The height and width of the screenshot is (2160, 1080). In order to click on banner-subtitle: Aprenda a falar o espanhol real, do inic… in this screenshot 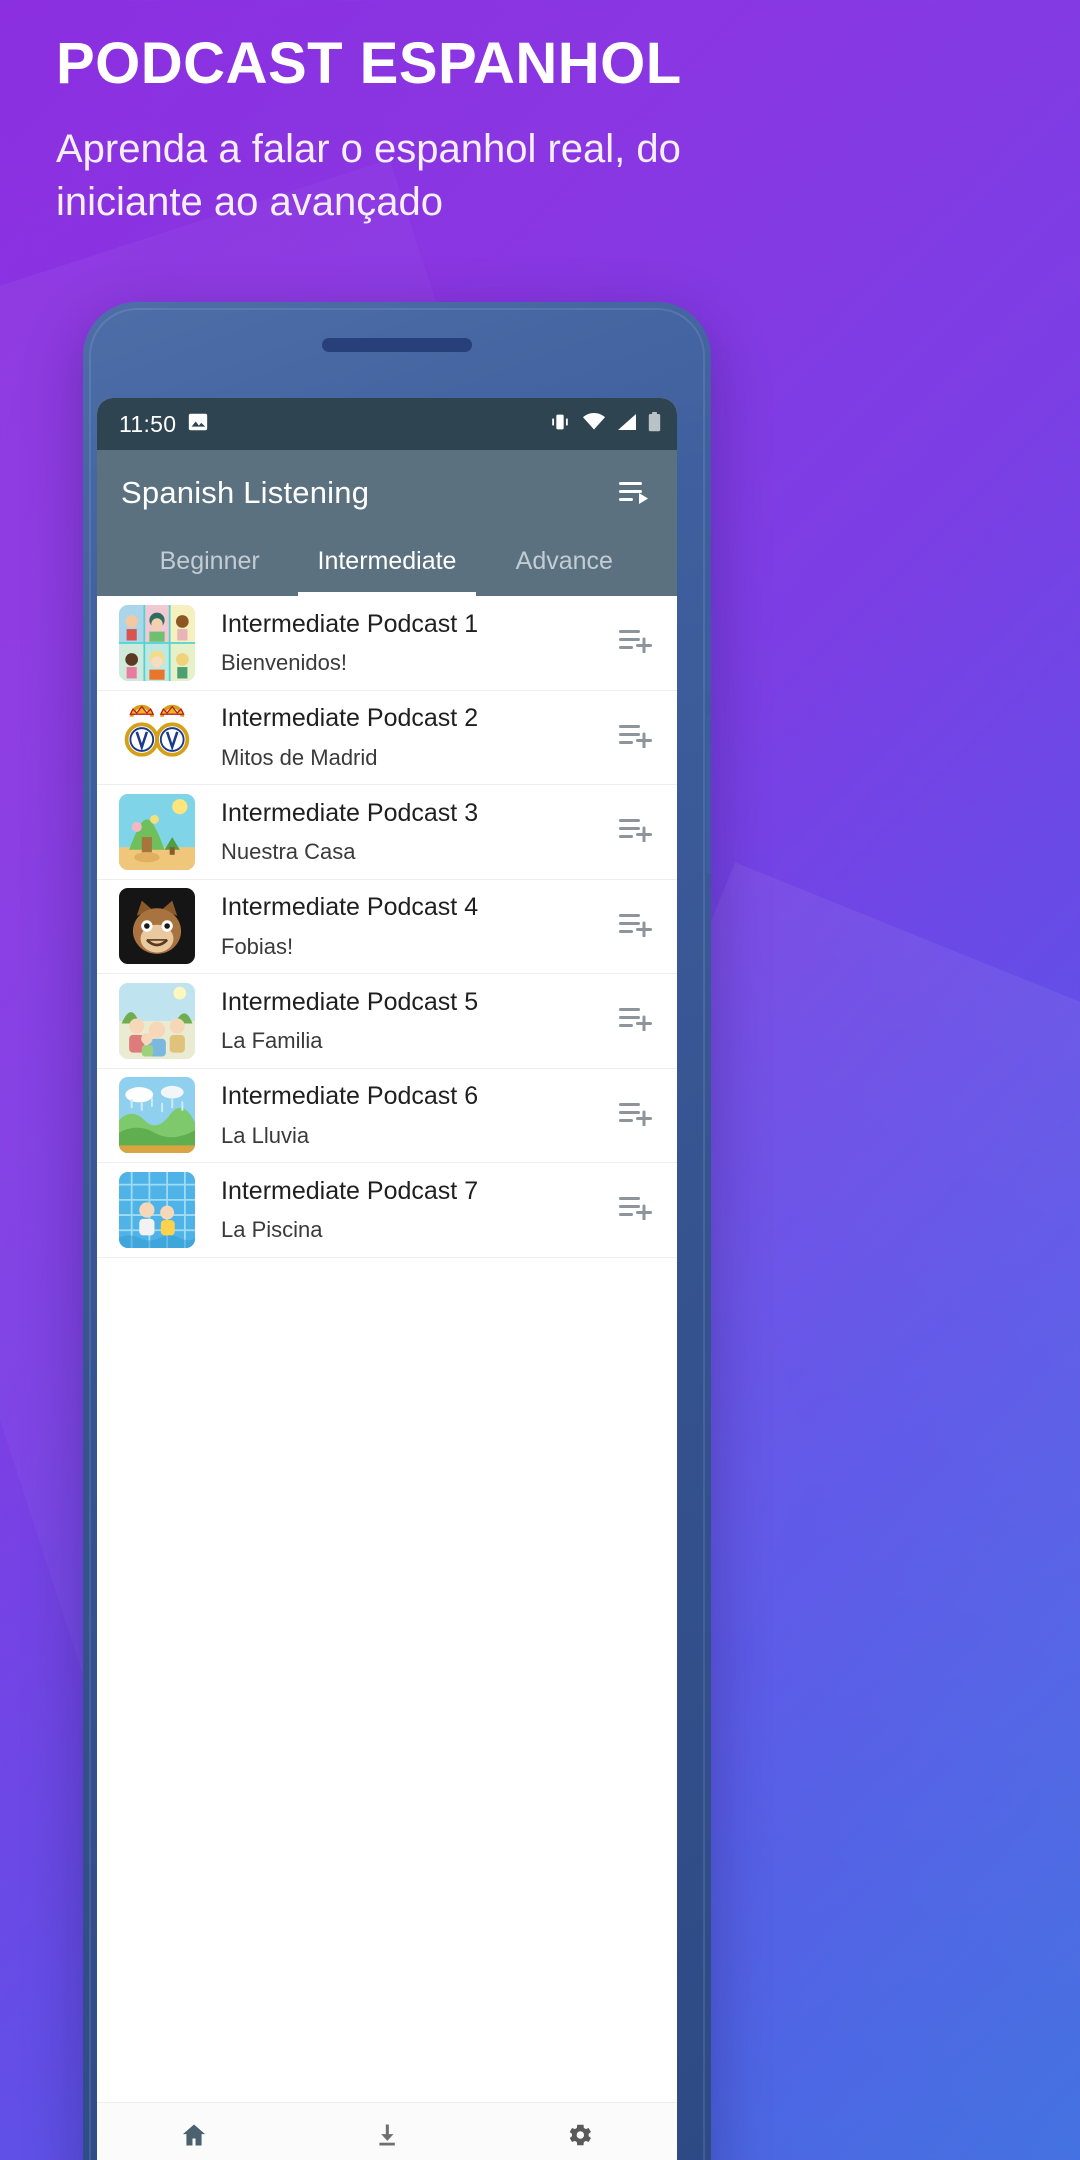, I will do `click(368, 175)`.